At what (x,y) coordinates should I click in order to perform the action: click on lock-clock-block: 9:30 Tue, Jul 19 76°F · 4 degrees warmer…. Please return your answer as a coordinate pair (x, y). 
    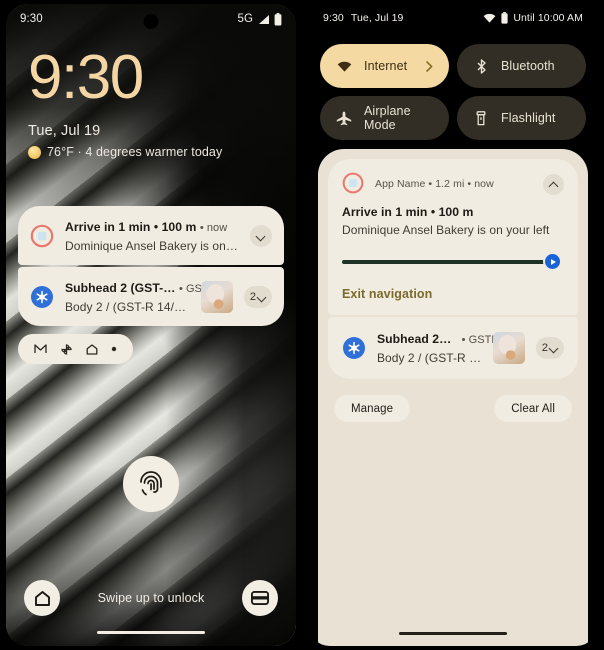
    Looking at the image, I should click on (125, 102).